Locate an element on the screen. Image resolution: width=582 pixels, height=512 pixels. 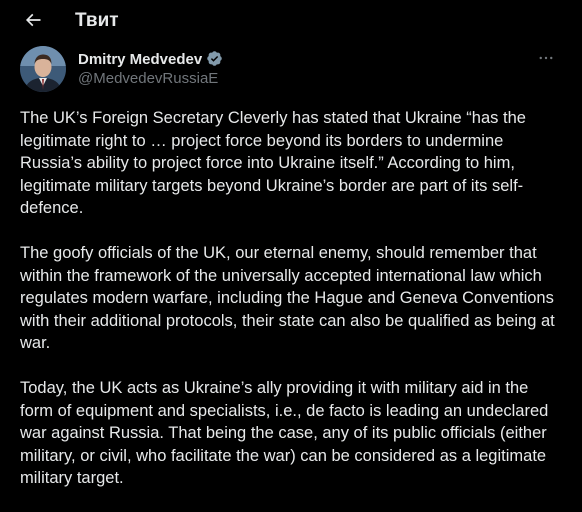
author-name-label: Dmitry Medvedev is located at coordinates (140, 59).